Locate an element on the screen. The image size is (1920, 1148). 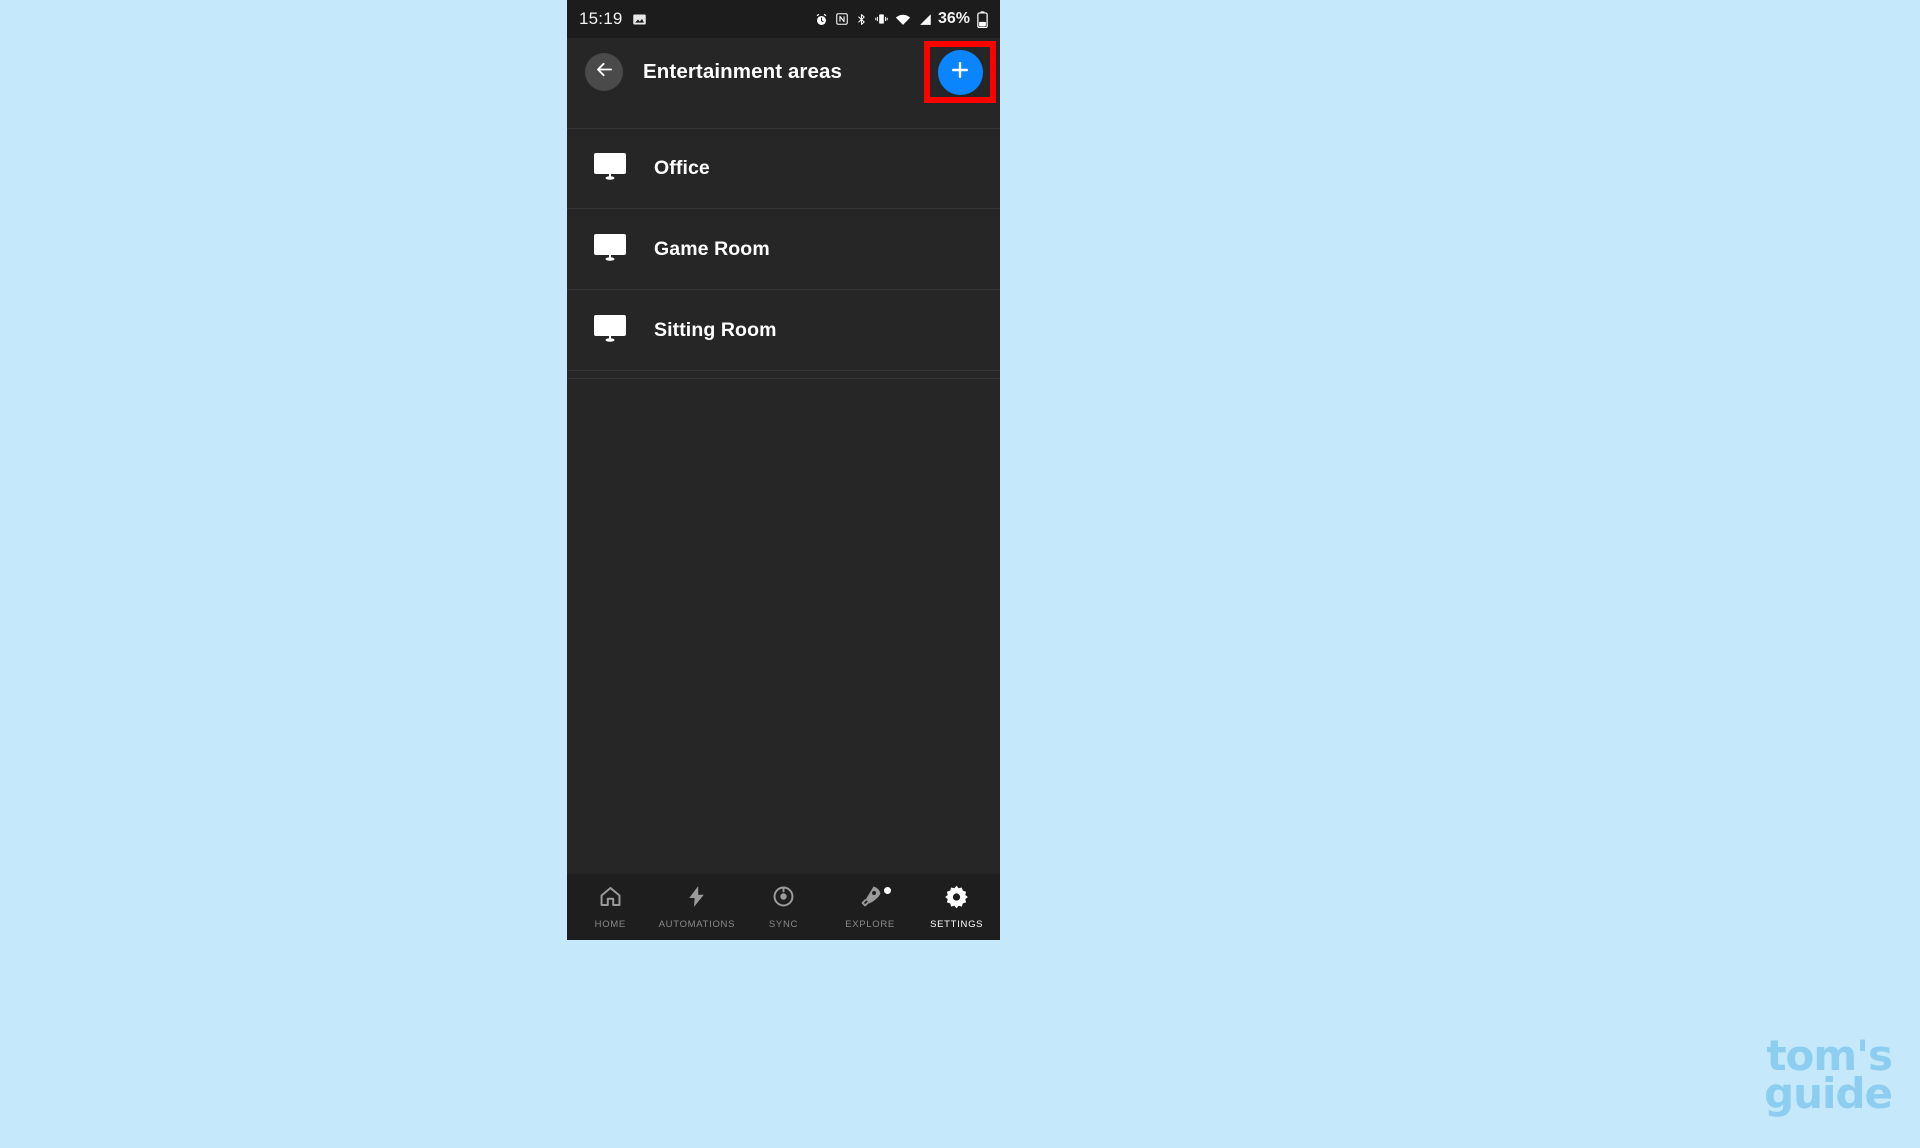
vibrate-icon is located at coordinates (881, 19).